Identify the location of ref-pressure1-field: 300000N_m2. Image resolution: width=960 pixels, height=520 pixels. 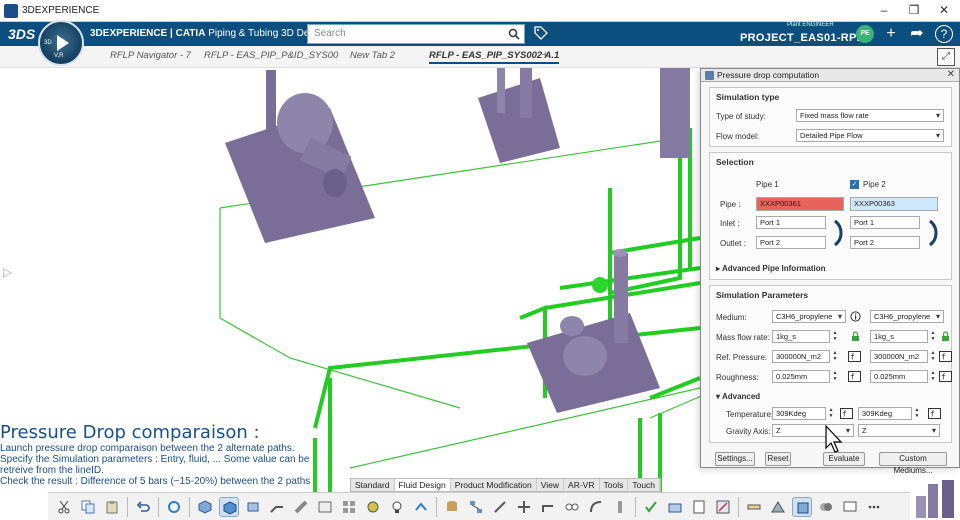
(801, 356).